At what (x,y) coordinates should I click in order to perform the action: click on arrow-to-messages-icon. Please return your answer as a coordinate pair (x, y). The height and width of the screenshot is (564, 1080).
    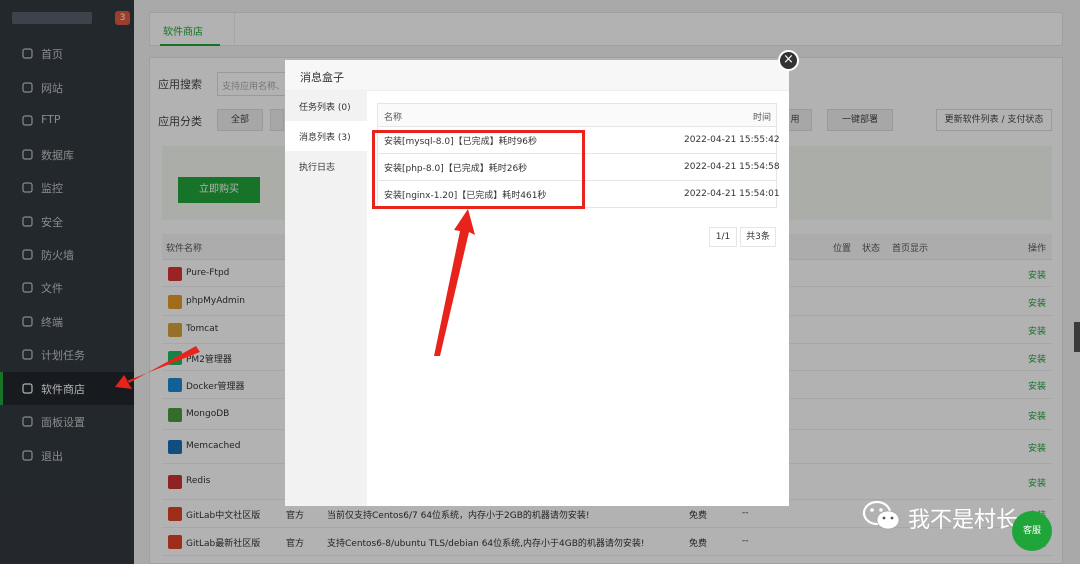
    Looking at the image, I should click on (454, 282).